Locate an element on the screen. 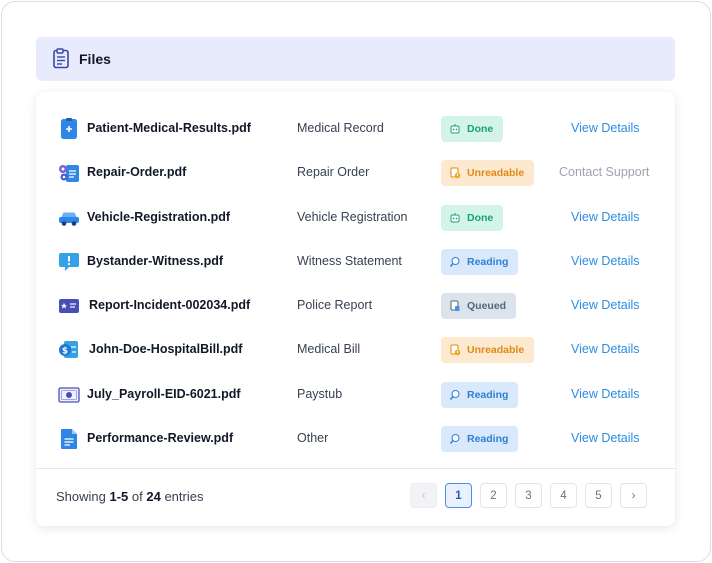 The width and height of the screenshot is (712, 563). entries-summary: Showing 1-5 of 24 entries is located at coordinates (129, 496).